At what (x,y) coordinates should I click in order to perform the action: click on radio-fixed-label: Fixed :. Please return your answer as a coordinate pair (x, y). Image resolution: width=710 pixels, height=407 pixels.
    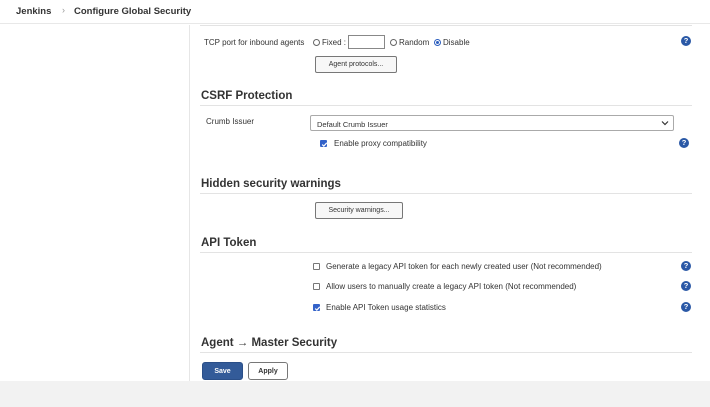
    Looking at the image, I should click on (334, 42).